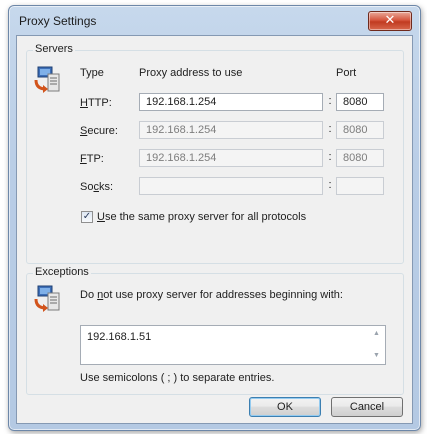 The image size is (427, 434). What do you see at coordinates (330, 185) in the screenshot?
I see `socks-colon: :` at bounding box center [330, 185].